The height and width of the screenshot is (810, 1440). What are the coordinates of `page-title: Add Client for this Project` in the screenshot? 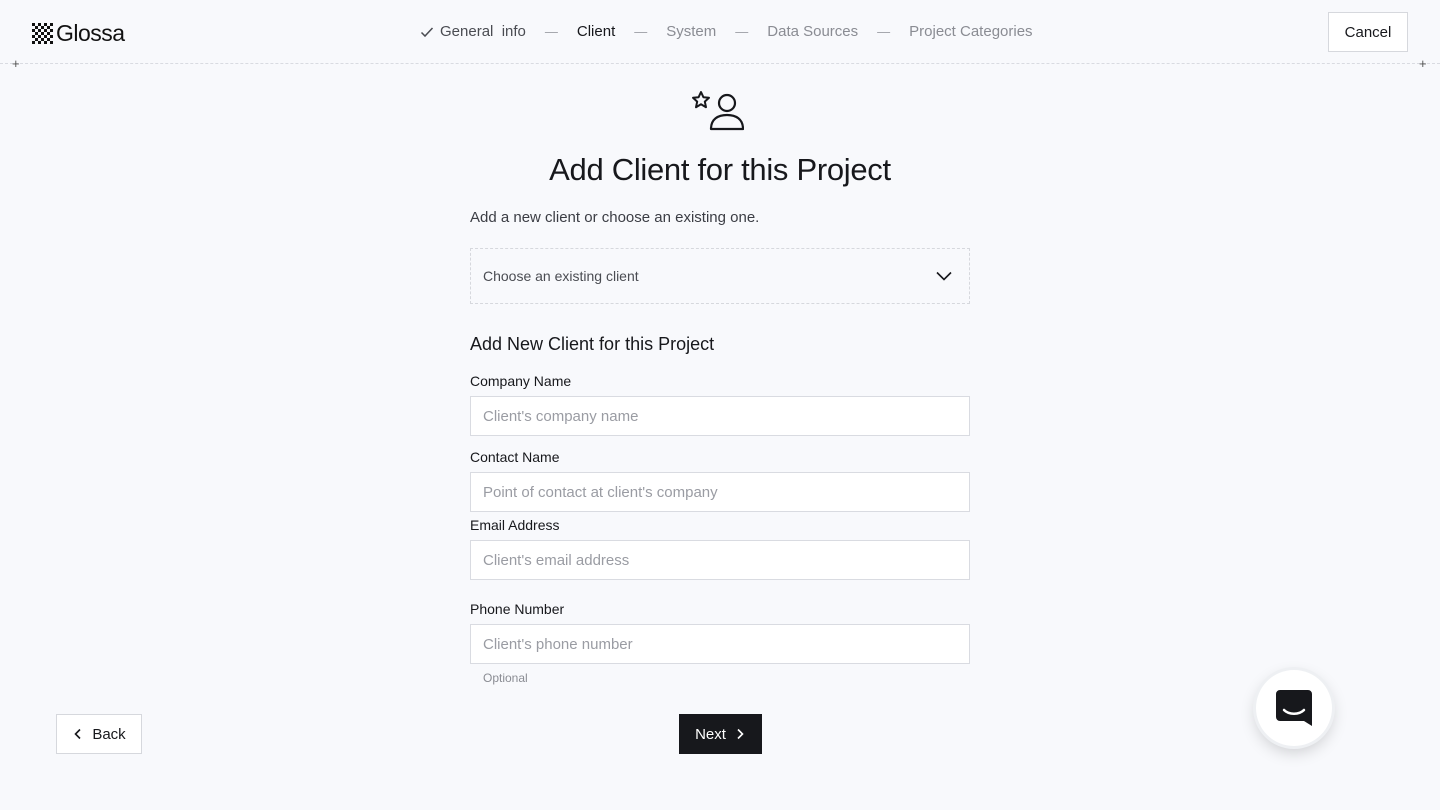 It's located at (720, 169).